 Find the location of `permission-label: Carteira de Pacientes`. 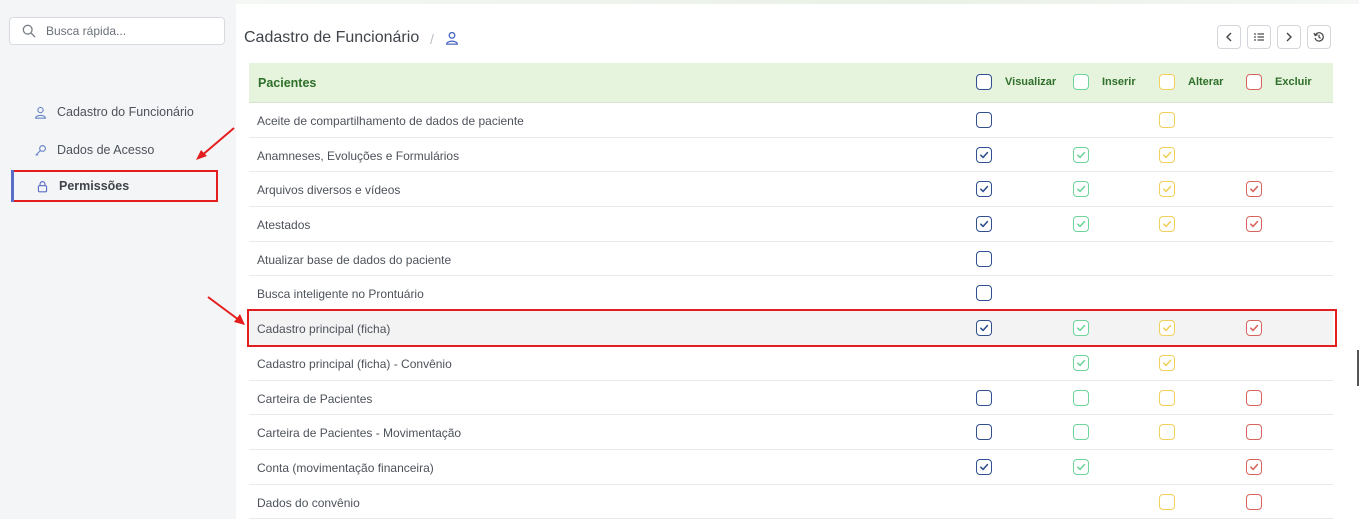

permission-label: Carteira de Pacientes is located at coordinates (315, 398).